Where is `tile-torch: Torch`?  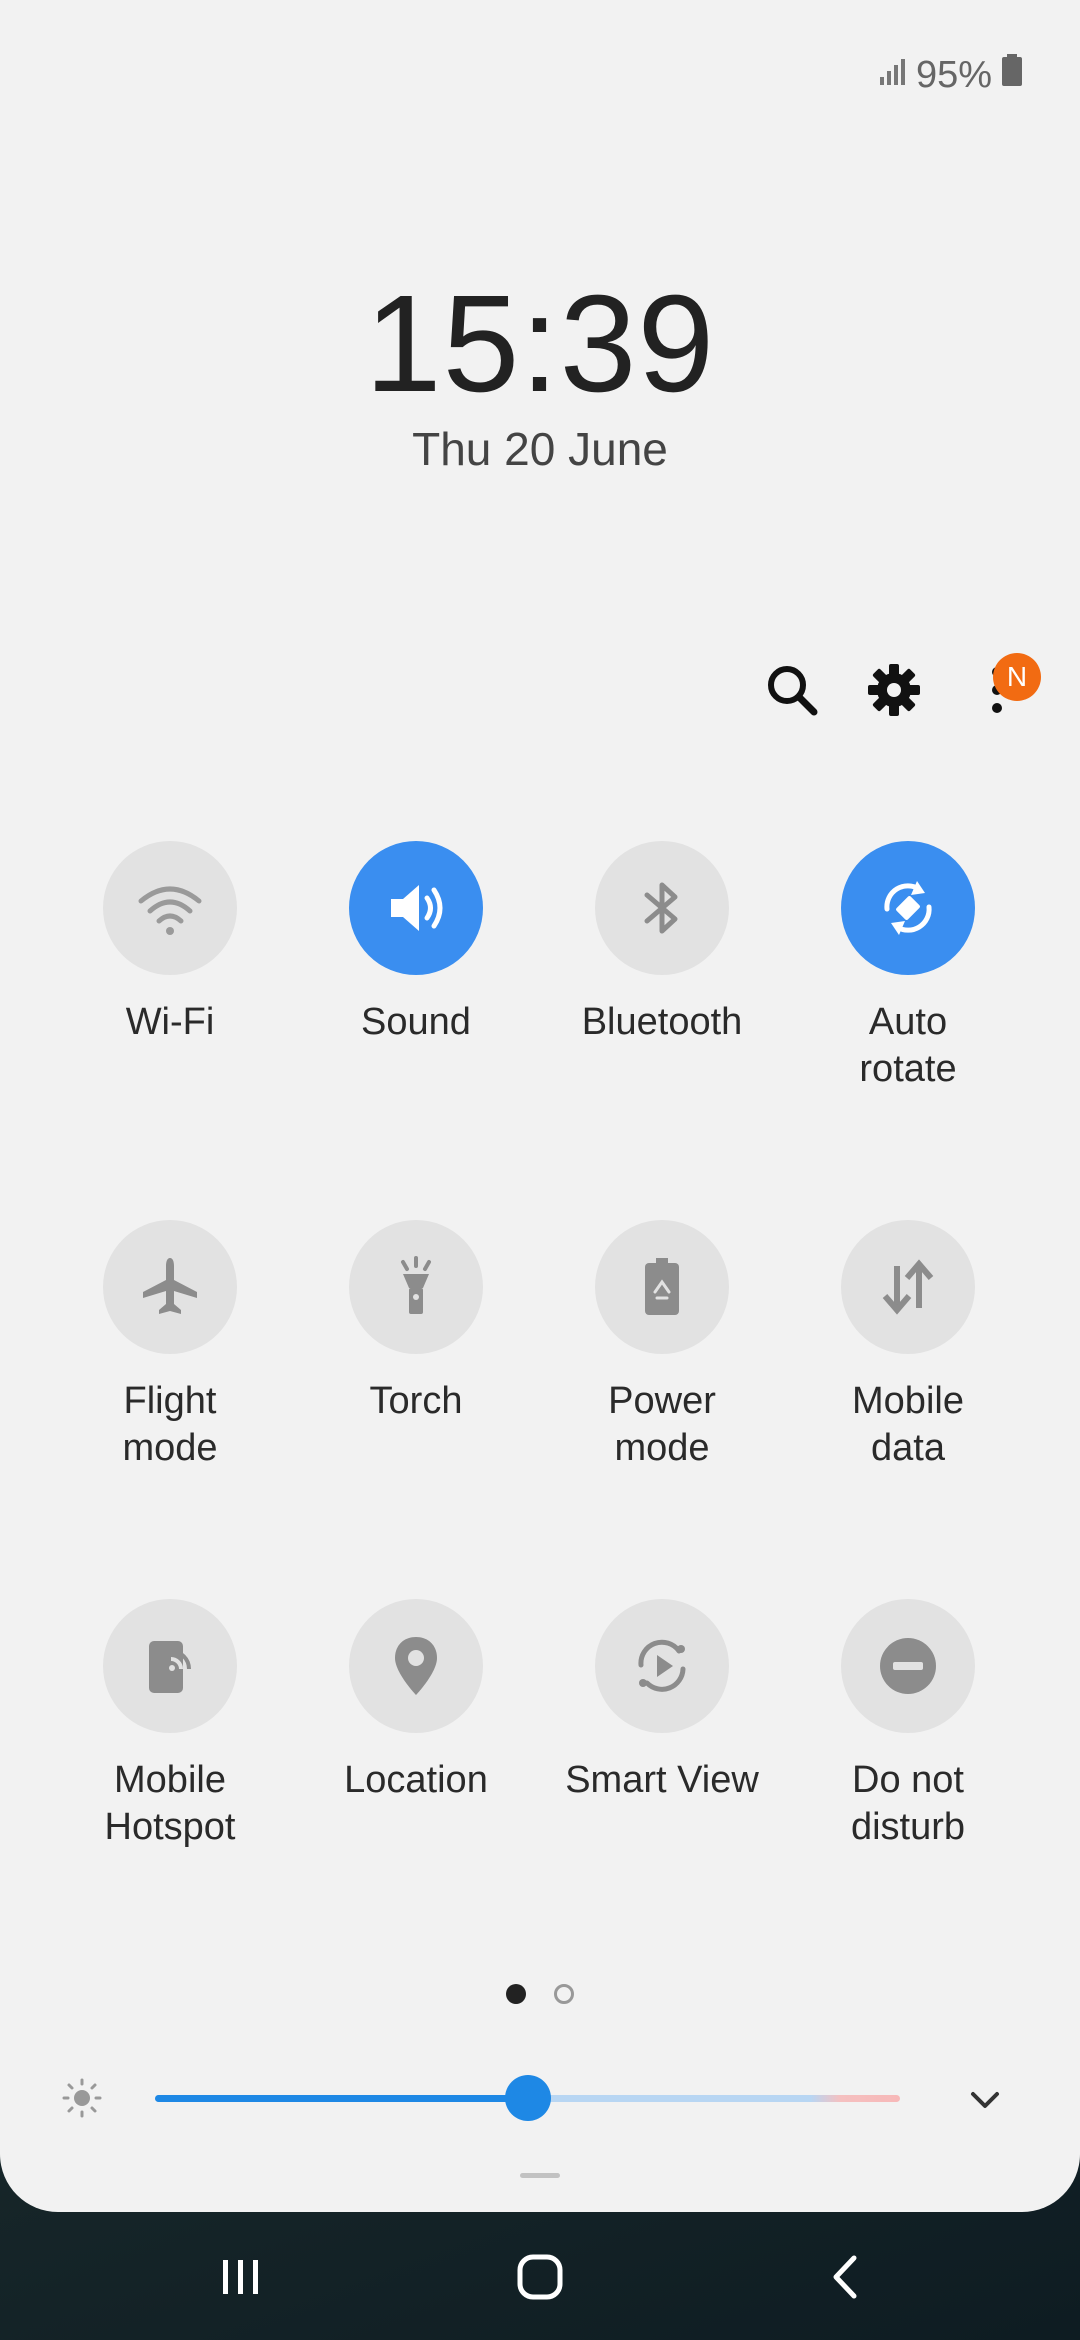 tile-torch: Torch is located at coordinates (416, 1322).